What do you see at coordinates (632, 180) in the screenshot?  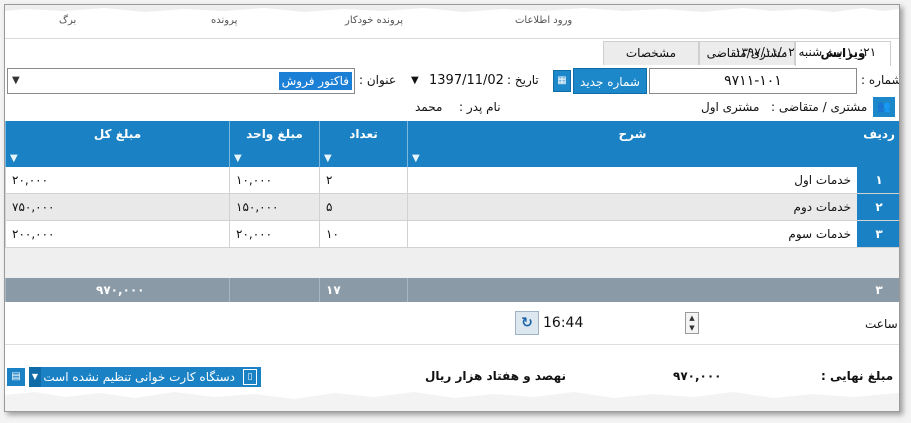 I see `row-description: خدمات اول` at bounding box center [632, 180].